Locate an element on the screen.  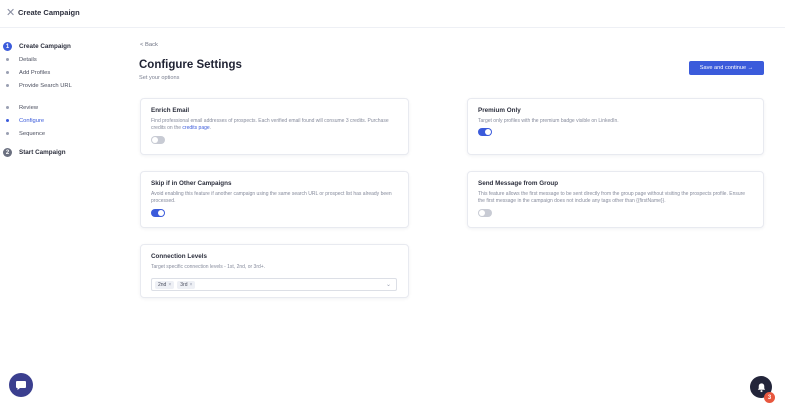
back-link: < Back is located at coordinates (149, 45).